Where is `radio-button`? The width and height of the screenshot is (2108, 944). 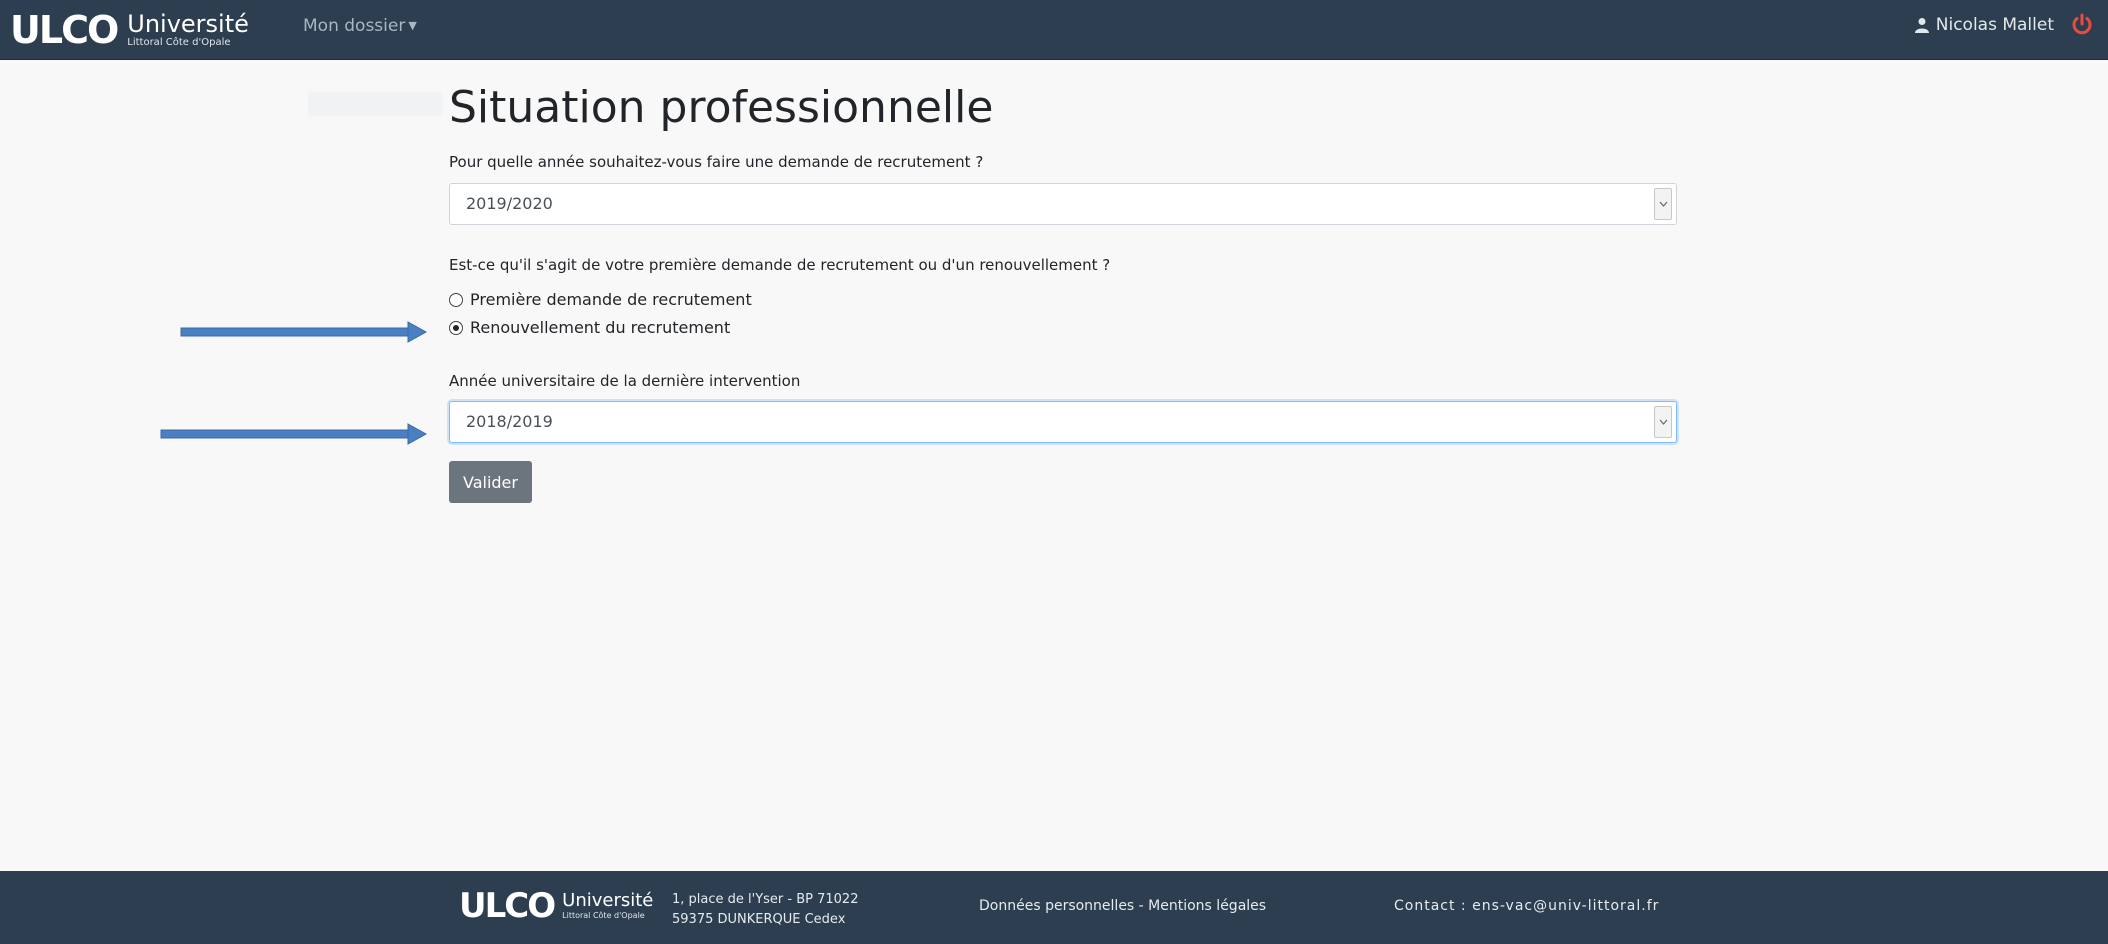
radio-button is located at coordinates (456, 299).